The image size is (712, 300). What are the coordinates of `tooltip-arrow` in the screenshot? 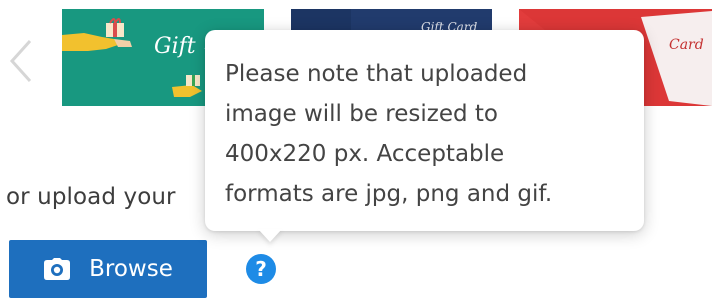 It's located at (270, 235).